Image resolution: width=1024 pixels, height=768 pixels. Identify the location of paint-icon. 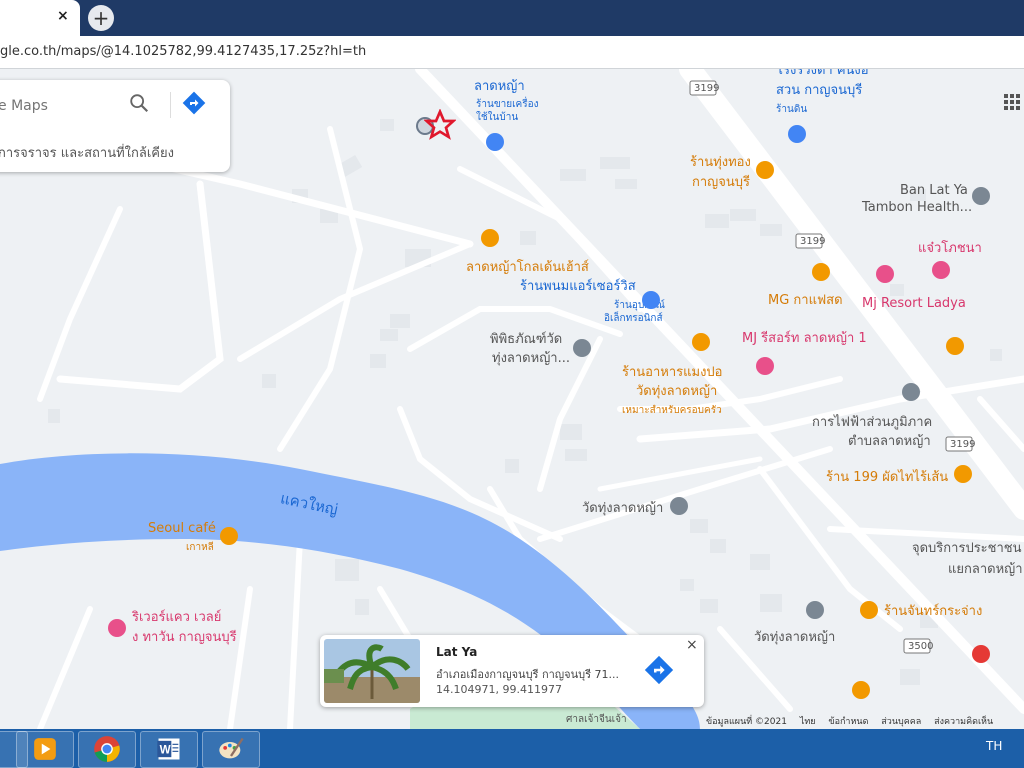
(231, 748).